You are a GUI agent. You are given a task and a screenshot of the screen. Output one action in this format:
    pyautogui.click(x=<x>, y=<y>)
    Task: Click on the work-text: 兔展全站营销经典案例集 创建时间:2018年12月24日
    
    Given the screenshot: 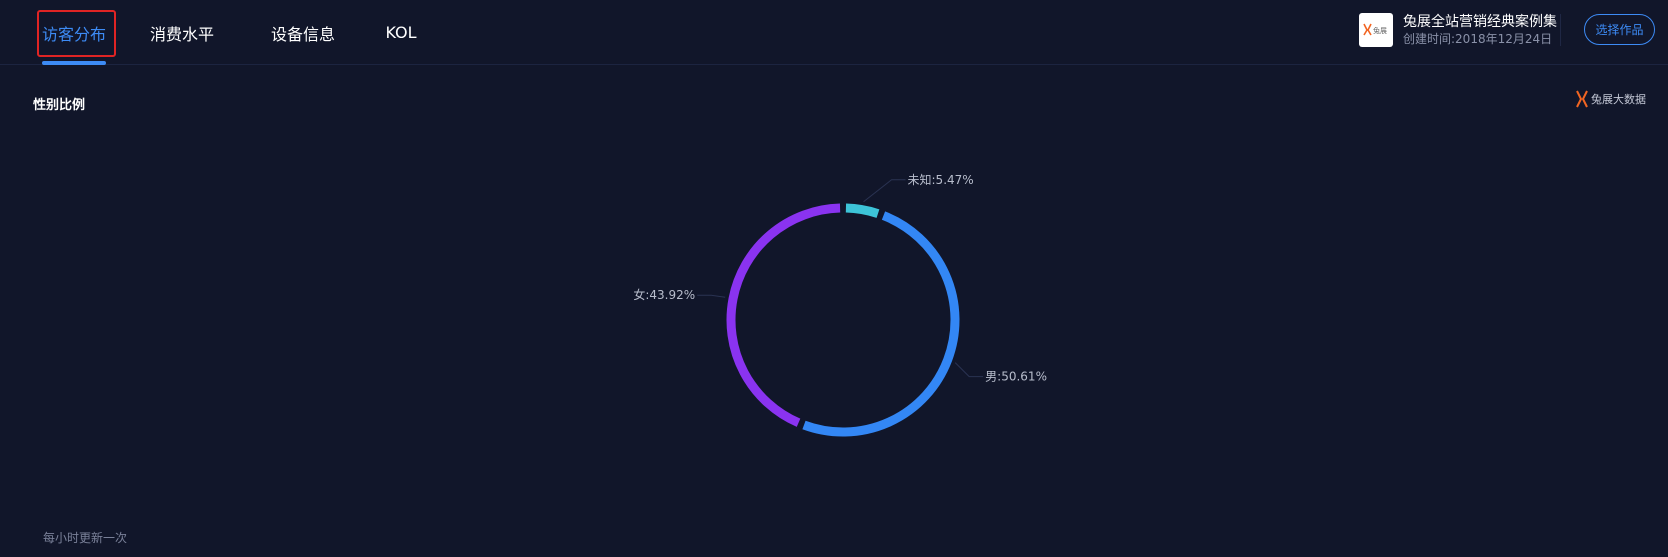 What is the action you would take?
    pyautogui.click(x=1480, y=30)
    